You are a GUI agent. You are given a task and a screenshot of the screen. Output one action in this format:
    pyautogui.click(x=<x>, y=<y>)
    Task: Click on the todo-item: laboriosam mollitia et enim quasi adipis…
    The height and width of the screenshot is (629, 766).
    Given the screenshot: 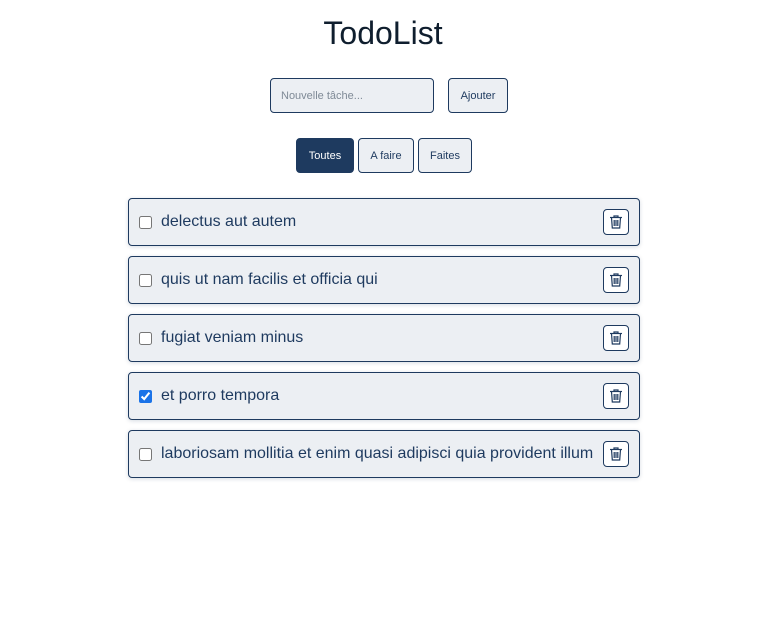 What is the action you would take?
    pyautogui.click(x=384, y=454)
    